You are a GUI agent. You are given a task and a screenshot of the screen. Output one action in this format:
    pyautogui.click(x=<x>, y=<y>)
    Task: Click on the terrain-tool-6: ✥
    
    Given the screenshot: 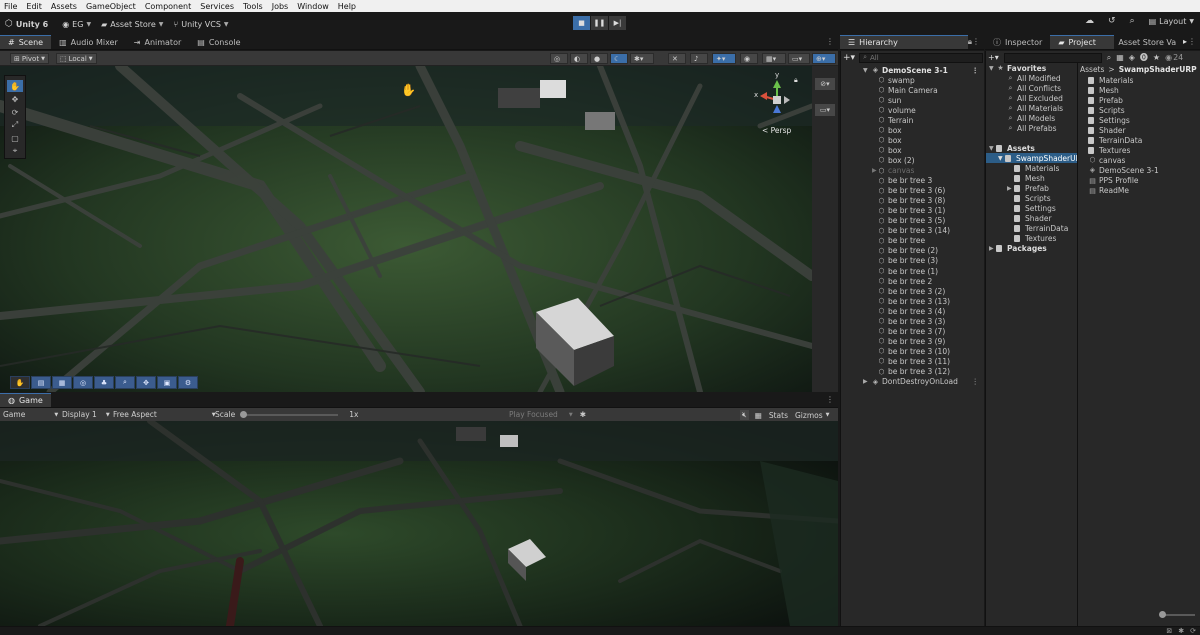 What is the action you would take?
    pyautogui.click(x=146, y=382)
    